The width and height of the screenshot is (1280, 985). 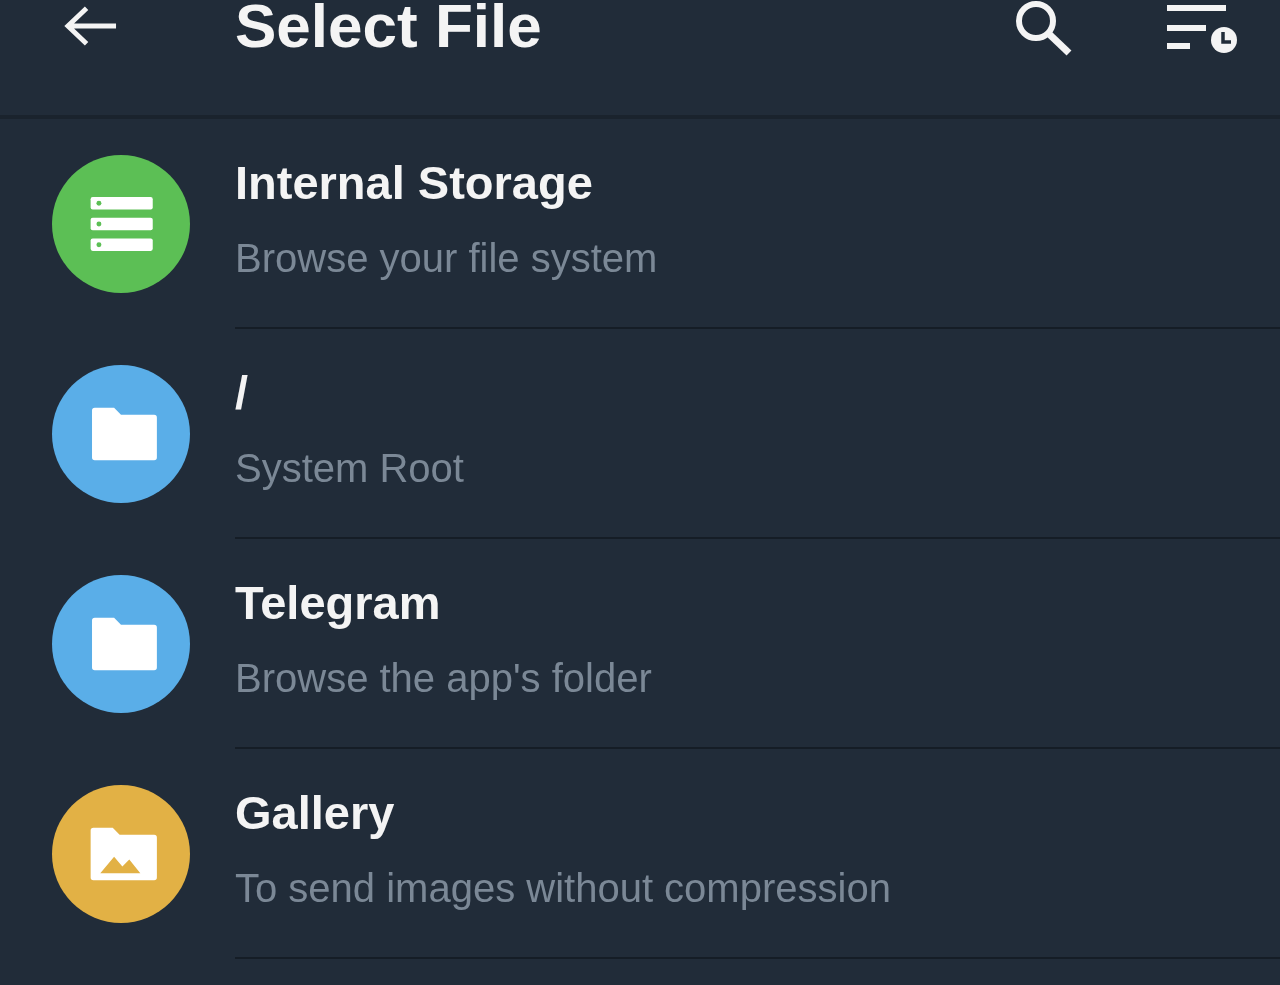 I want to click on search-icon, so click(x=1044, y=28).